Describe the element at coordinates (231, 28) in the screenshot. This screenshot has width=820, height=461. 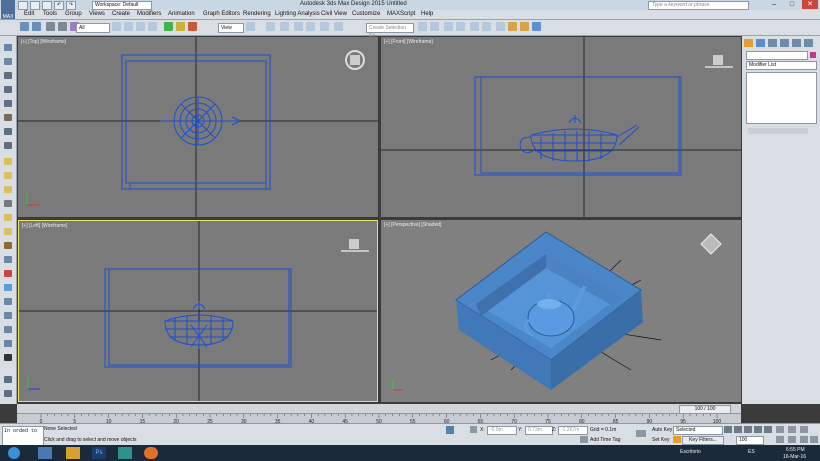
I see `reference-coordinate-dropdown: View` at that location.